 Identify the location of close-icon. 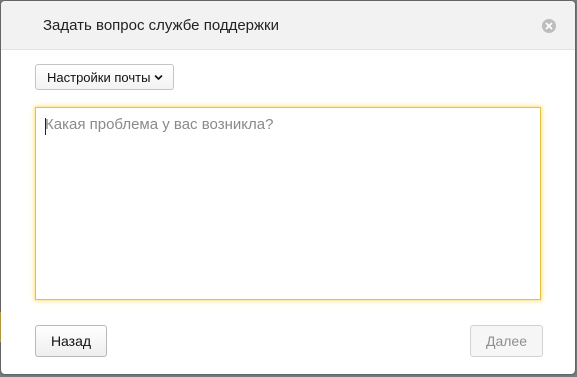
(549, 26).